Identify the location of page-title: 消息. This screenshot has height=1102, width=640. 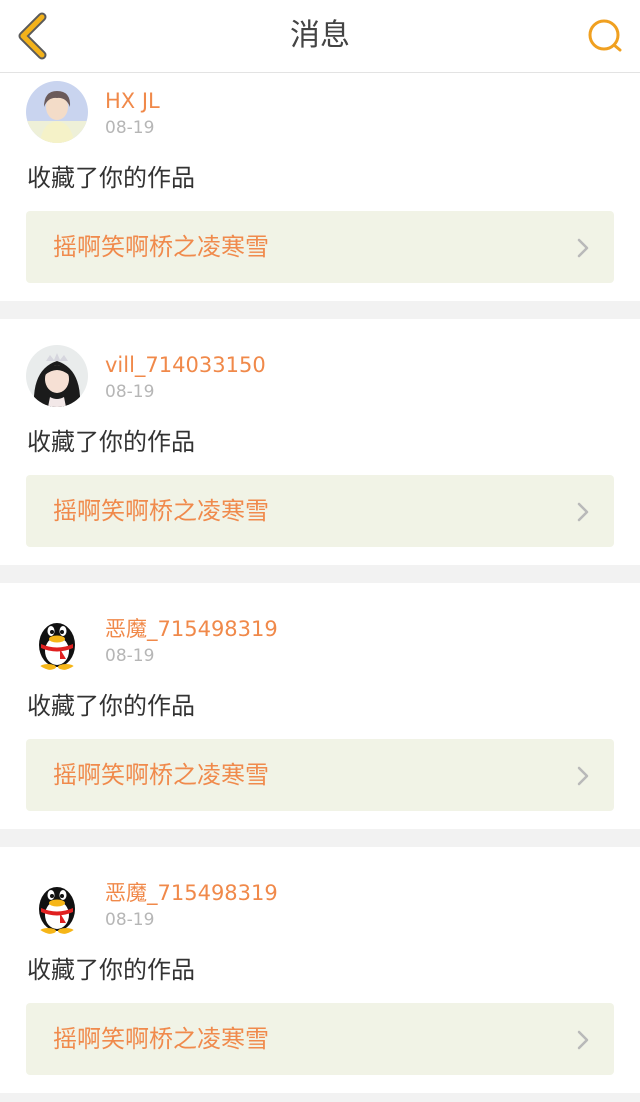
(320, 35).